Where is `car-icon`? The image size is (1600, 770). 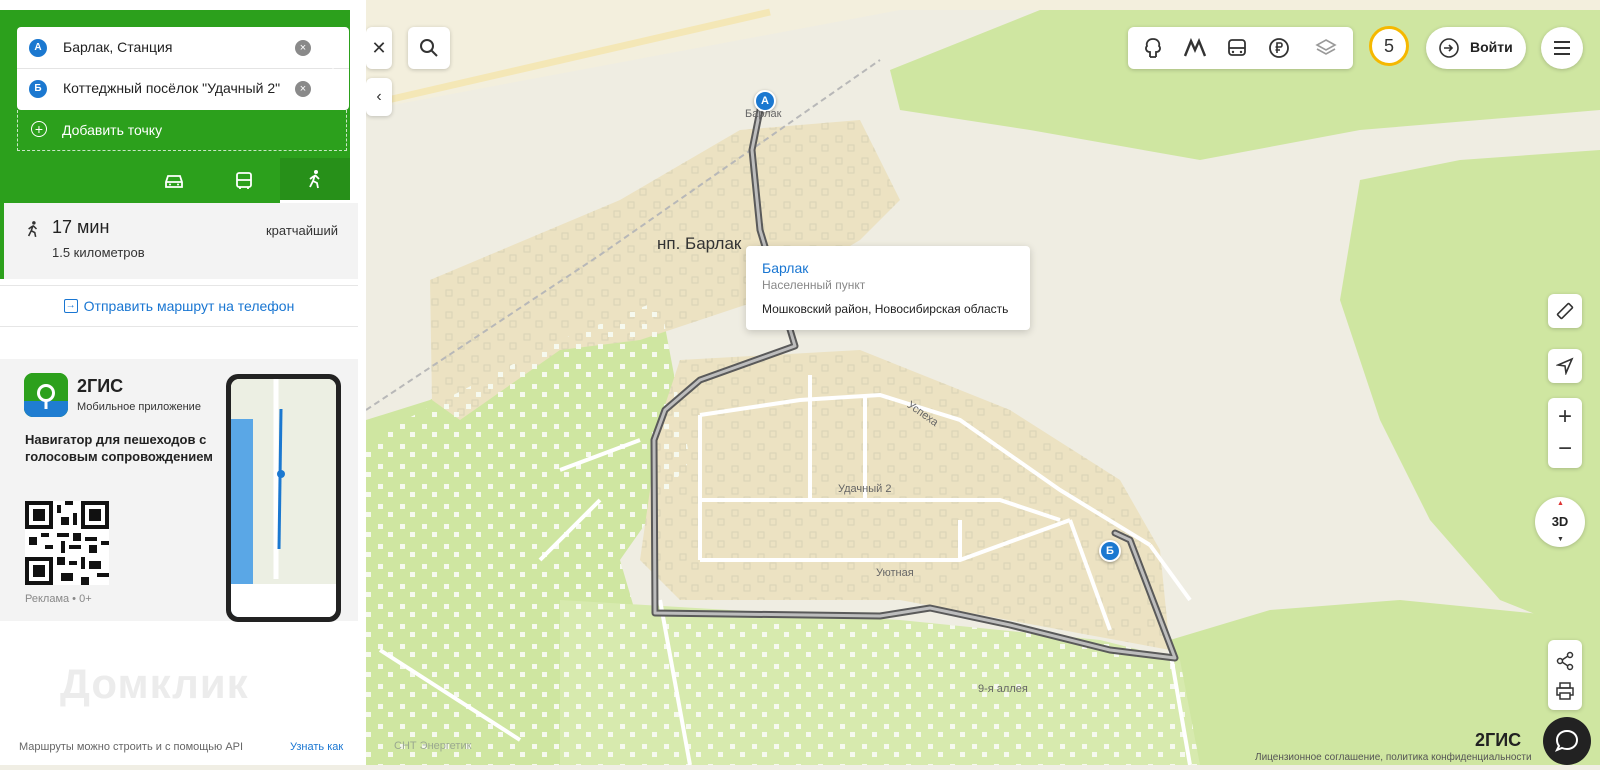
car-icon is located at coordinates (174, 181).